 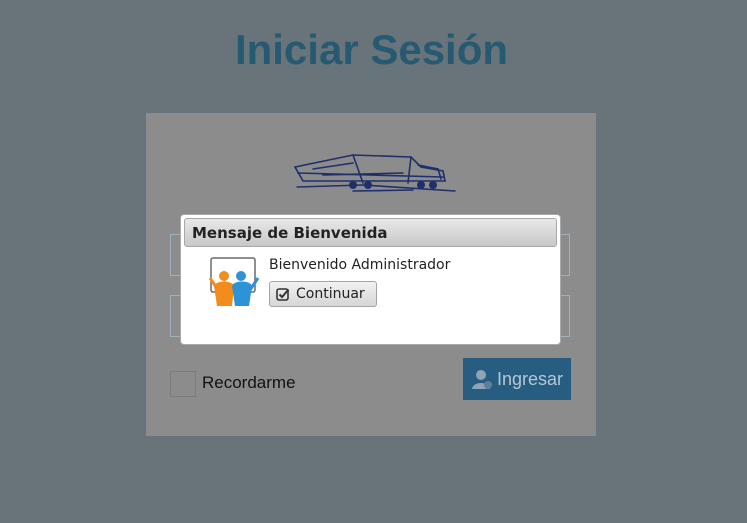 What do you see at coordinates (330, 294) in the screenshot?
I see `continue-button-label: Continuar` at bounding box center [330, 294].